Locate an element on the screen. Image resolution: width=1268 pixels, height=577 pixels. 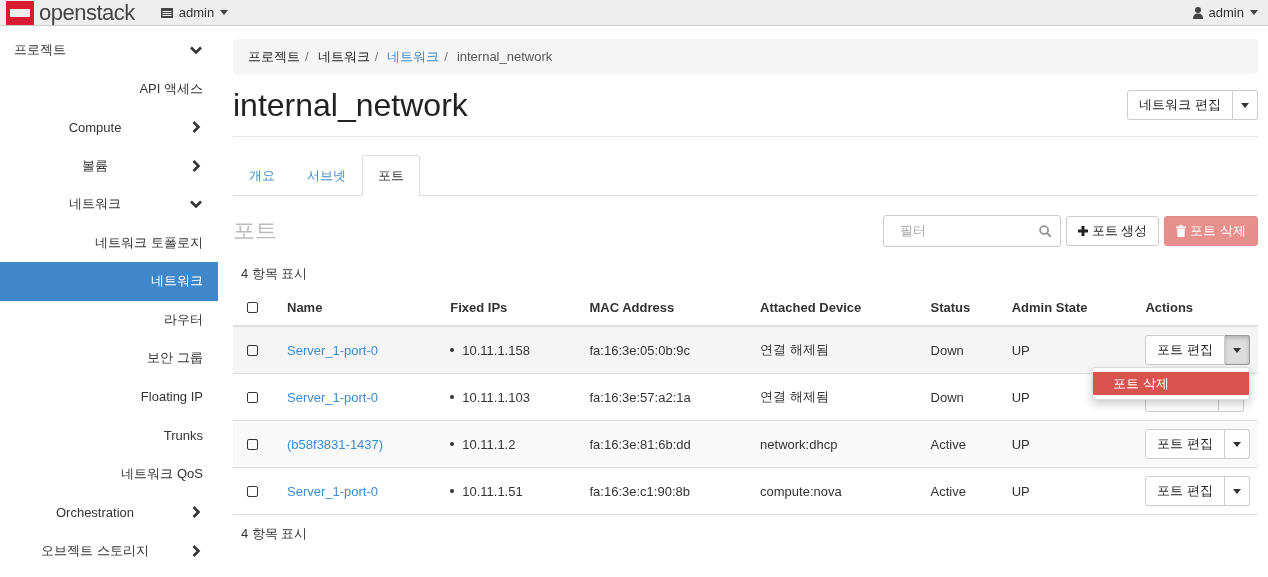
sidebar-section: Compute is located at coordinates (109, 127).